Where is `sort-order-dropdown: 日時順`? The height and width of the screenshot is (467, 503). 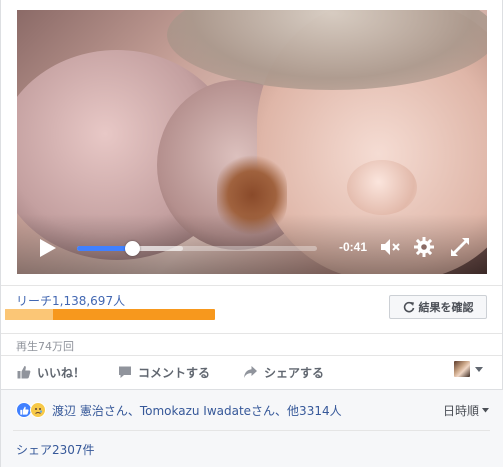 sort-order-dropdown: 日時順 is located at coordinates (466, 410).